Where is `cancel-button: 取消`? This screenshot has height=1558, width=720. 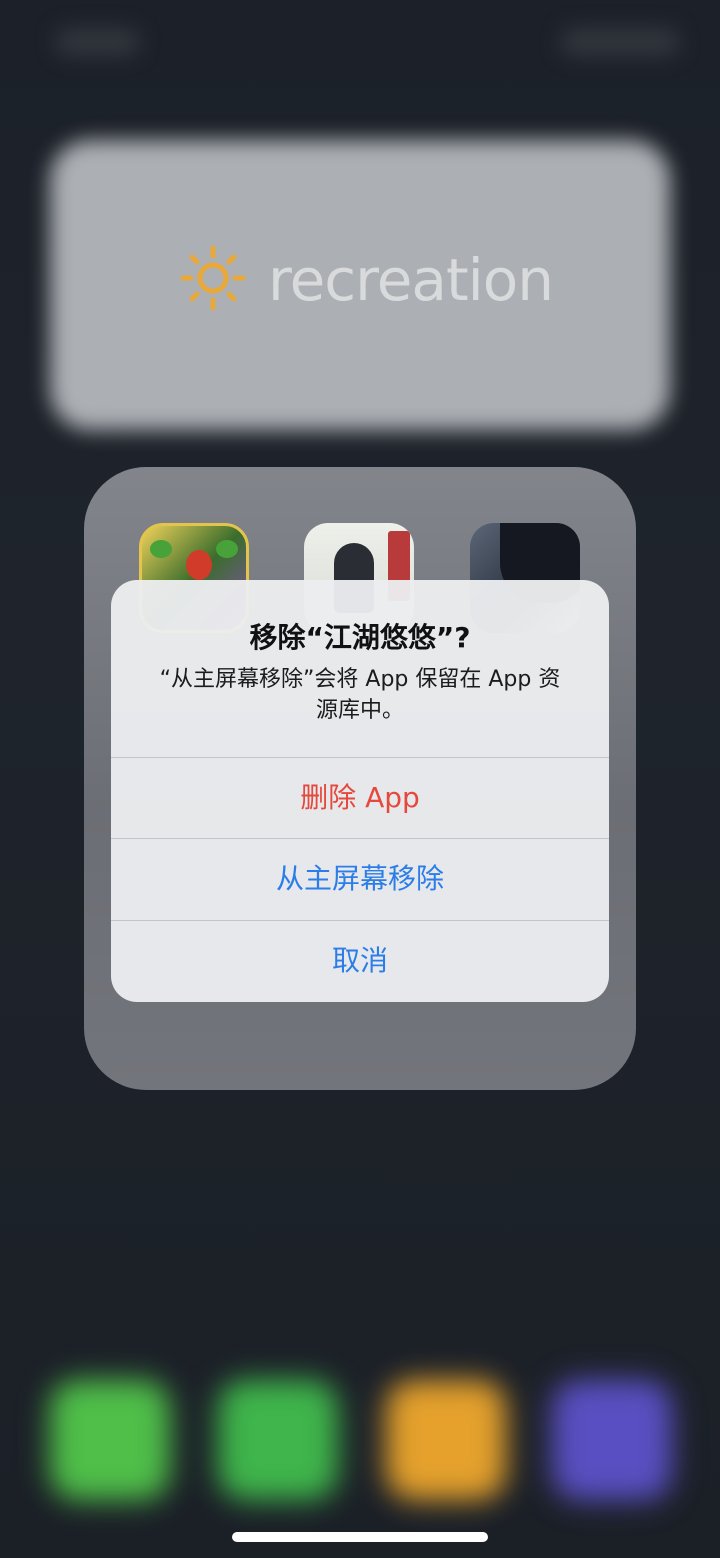
cancel-button: 取消 is located at coordinates (360, 961).